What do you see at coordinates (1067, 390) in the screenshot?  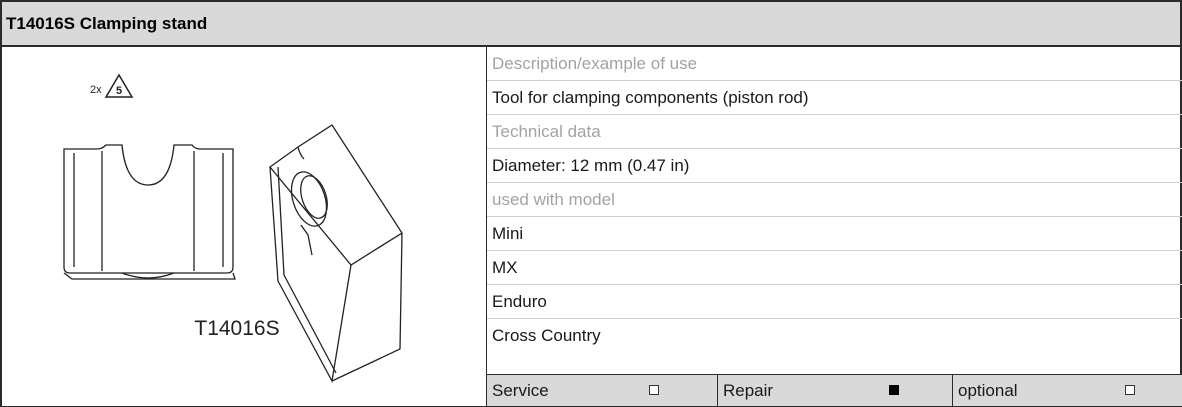 I see `option-optional: optional` at bounding box center [1067, 390].